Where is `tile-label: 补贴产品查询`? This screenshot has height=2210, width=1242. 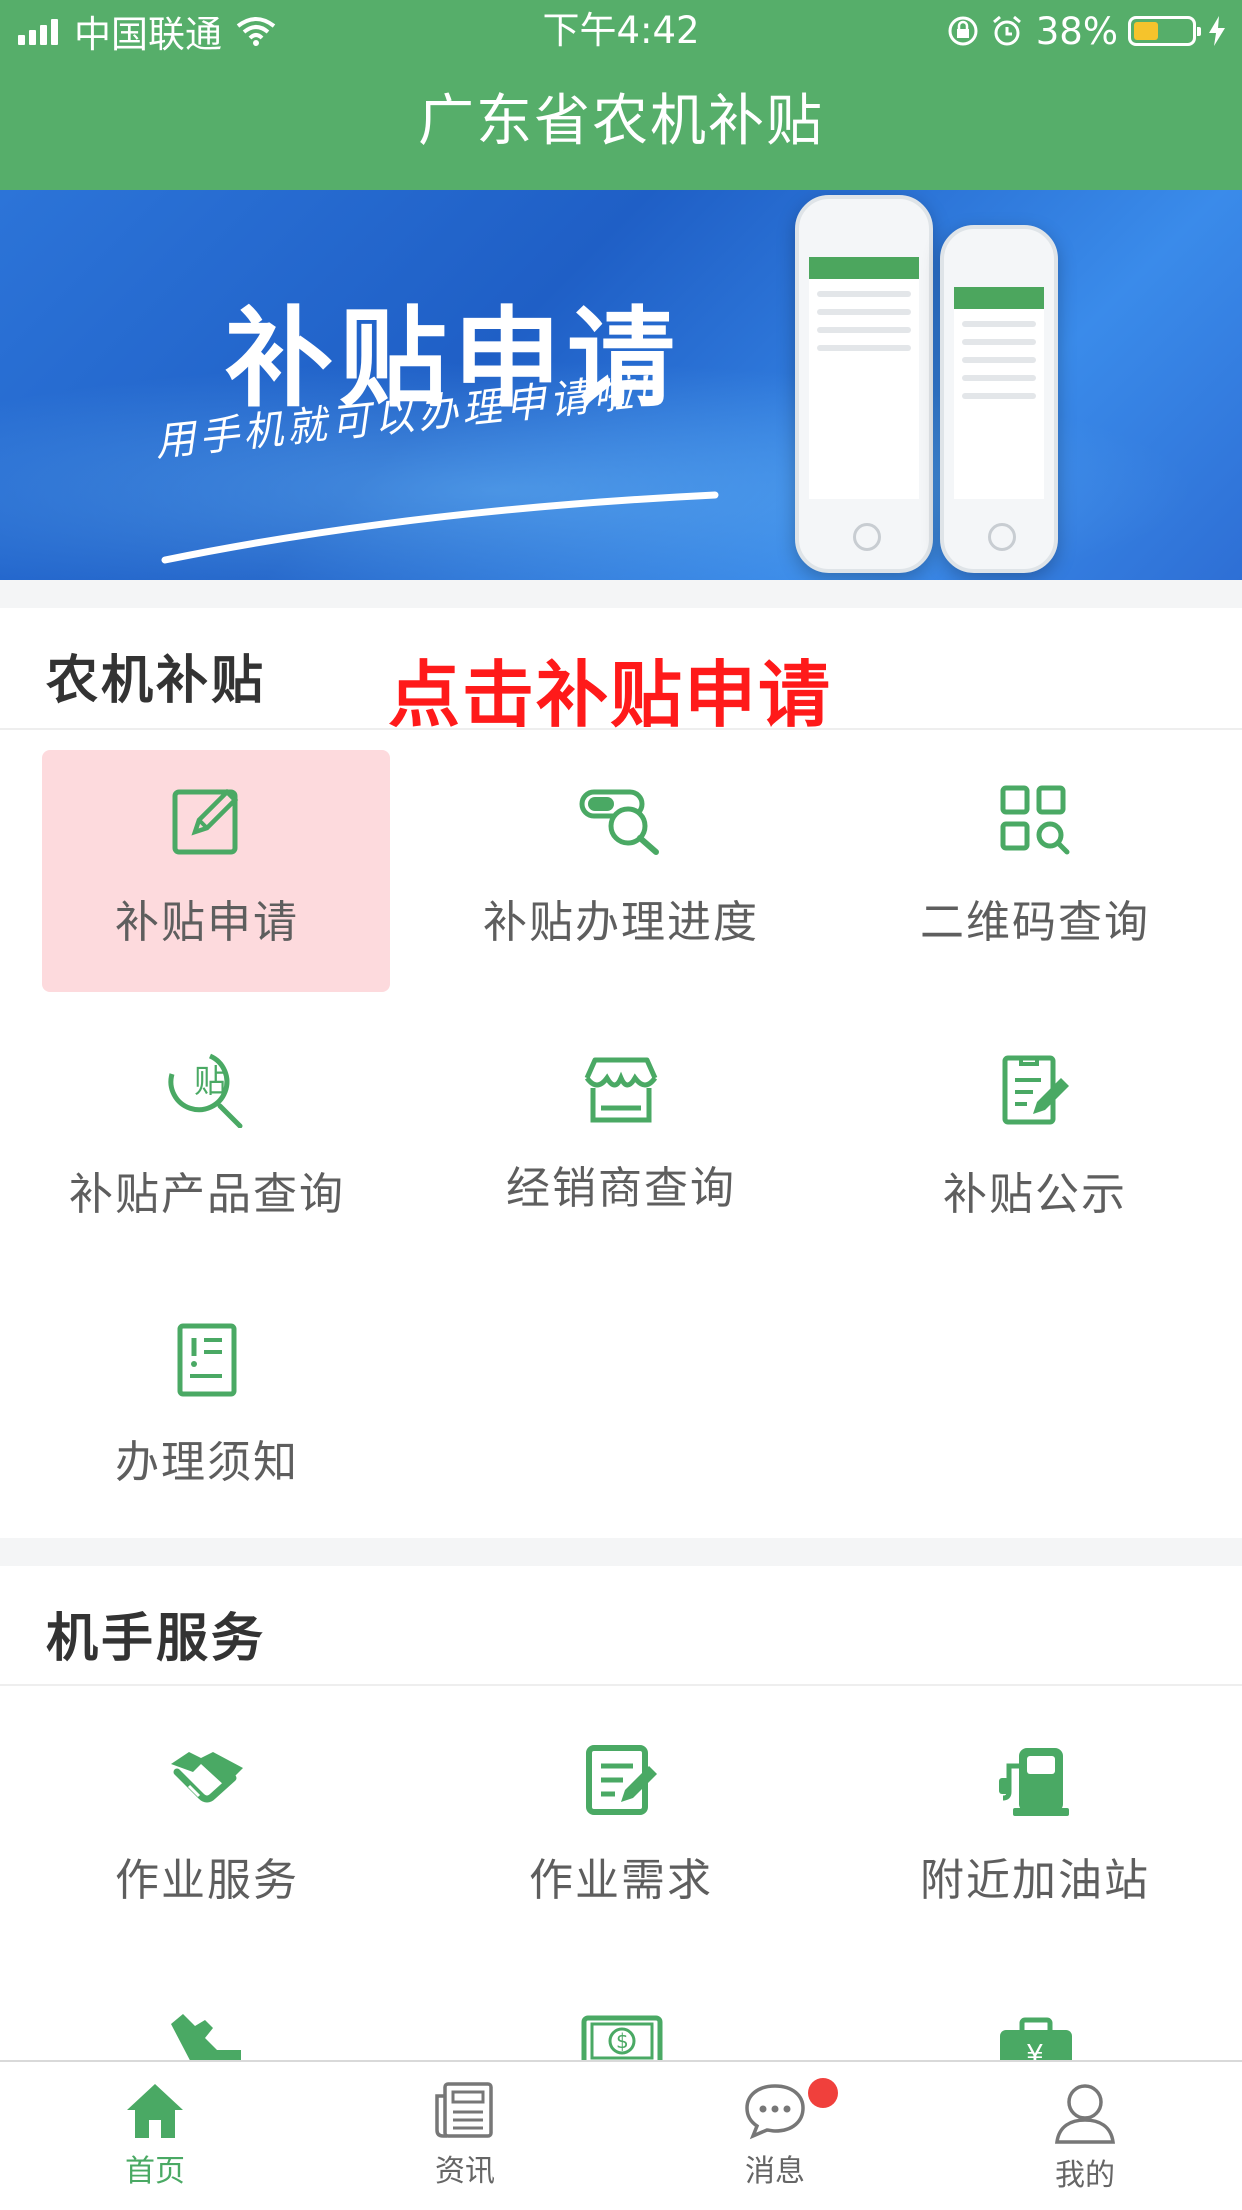 tile-label: 补贴产品查询 is located at coordinates (207, 1194).